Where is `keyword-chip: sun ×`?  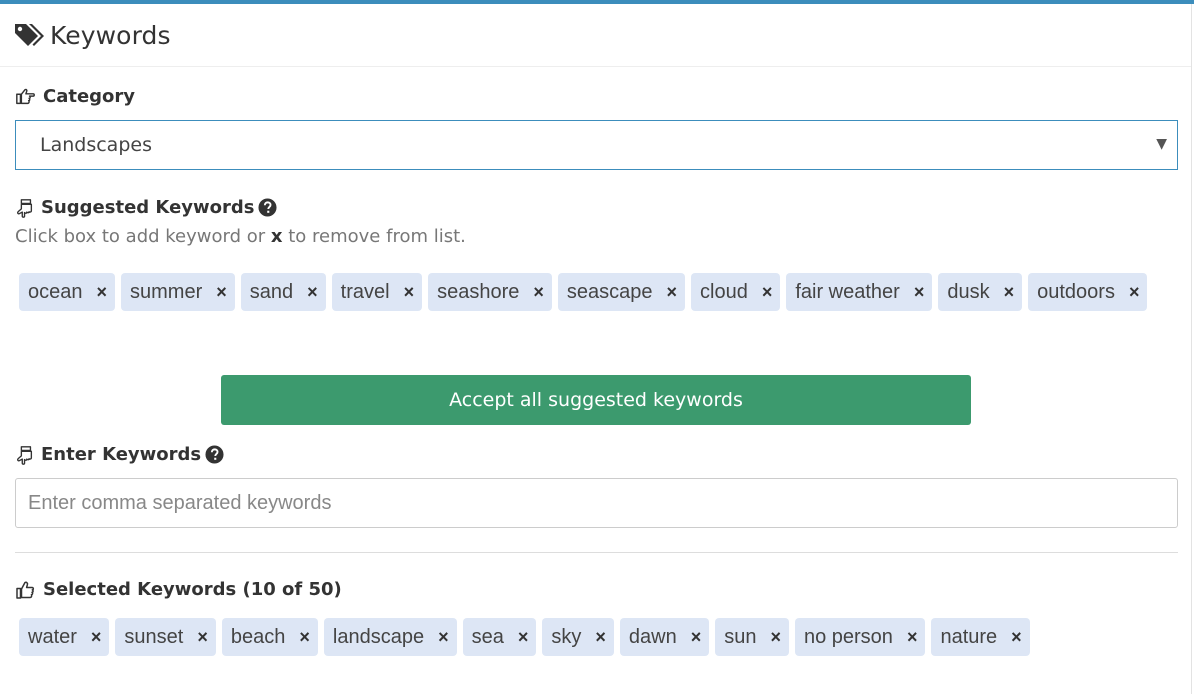
keyword-chip: sun × is located at coordinates (752, 637).